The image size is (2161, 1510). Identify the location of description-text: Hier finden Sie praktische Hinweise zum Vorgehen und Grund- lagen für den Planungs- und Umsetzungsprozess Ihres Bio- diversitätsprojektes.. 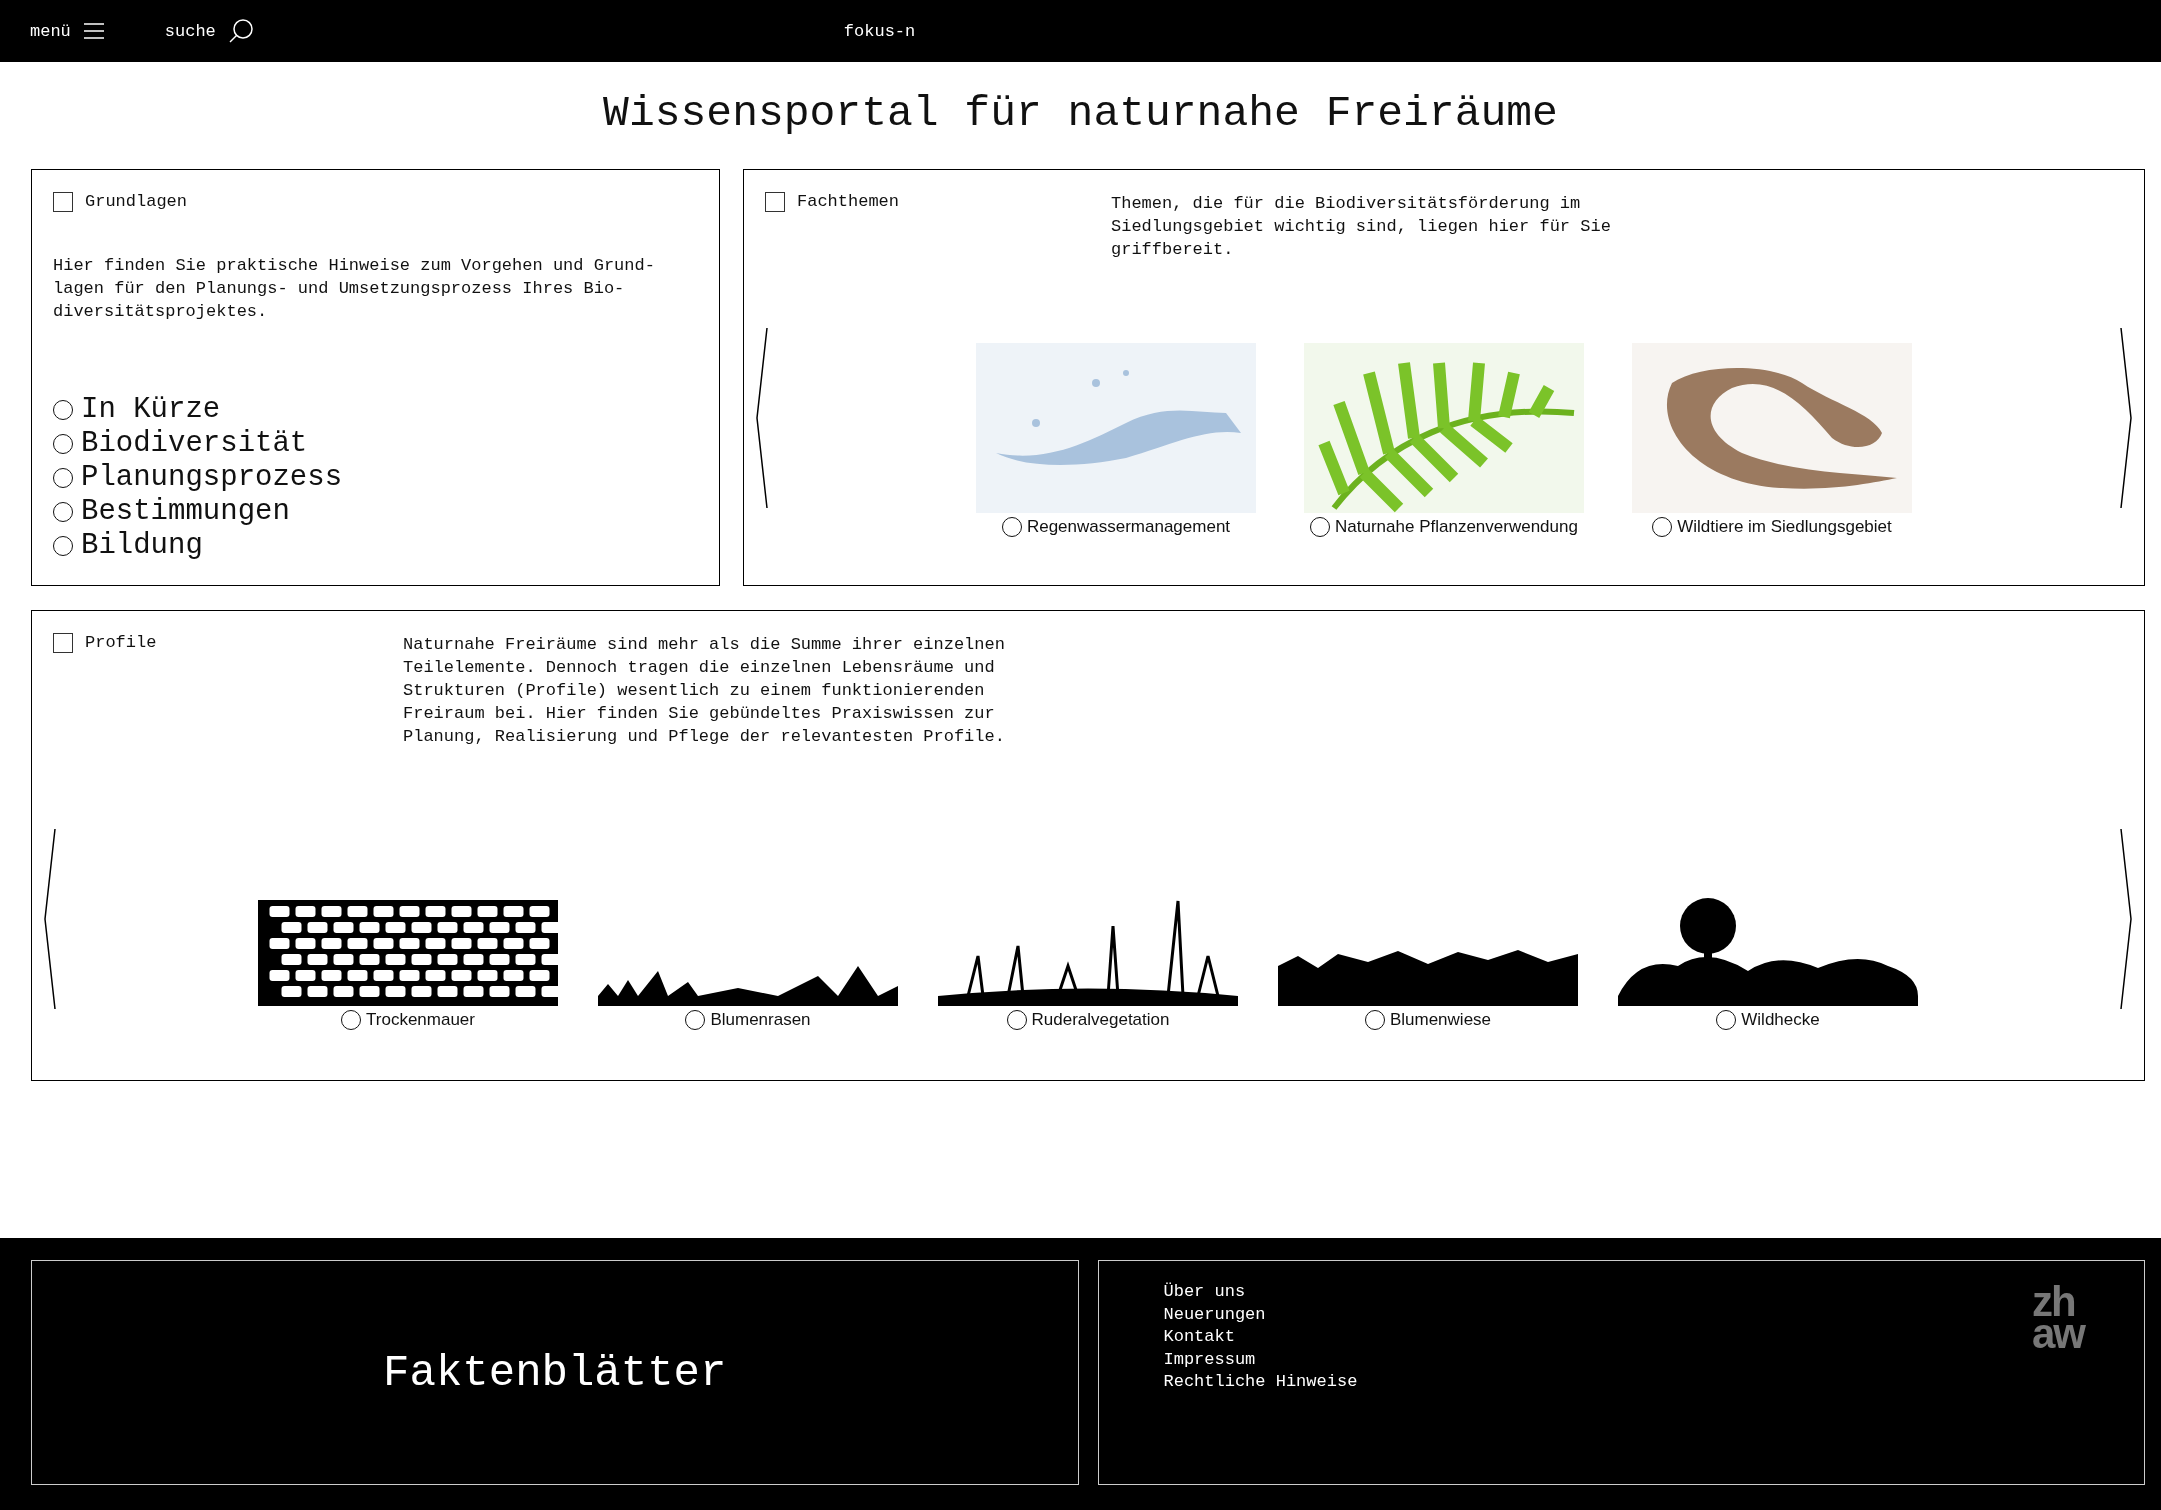
(354, 288).